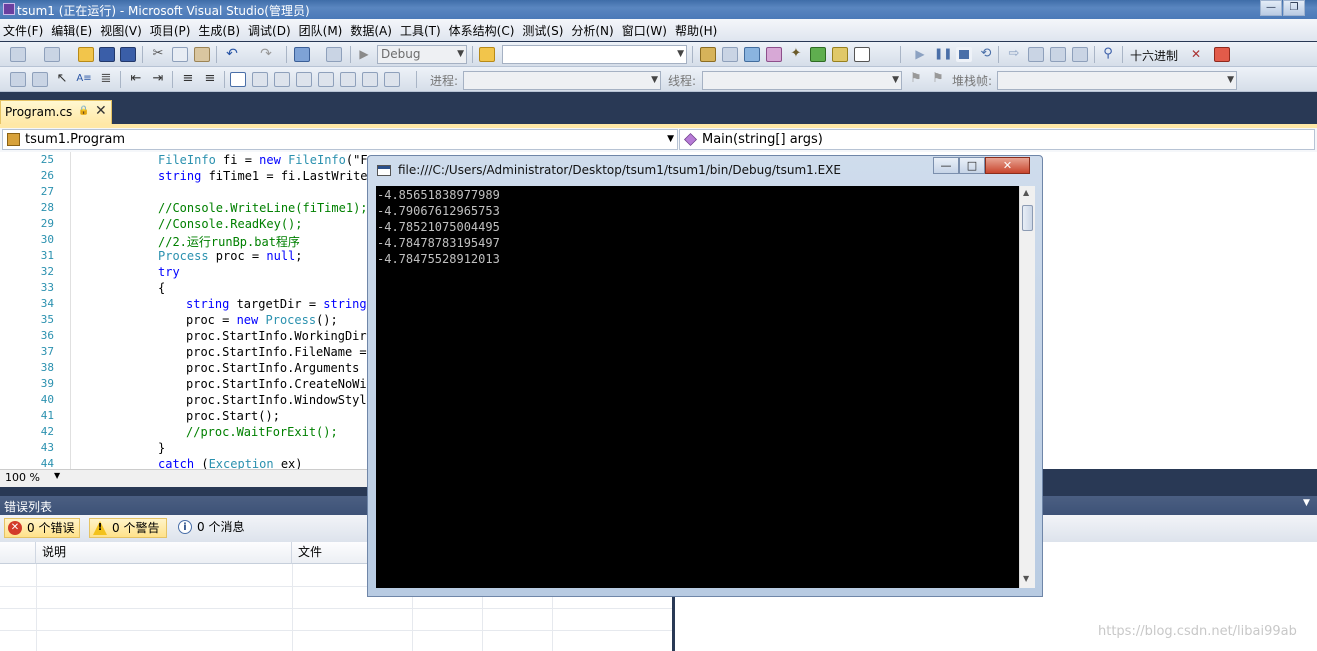 This screenshot has width=1317, height=651. What do you see at coordinates (171, 30) in the screenshot?
I see `menu-project: 项目(P)` at bounding box center [171, 30].